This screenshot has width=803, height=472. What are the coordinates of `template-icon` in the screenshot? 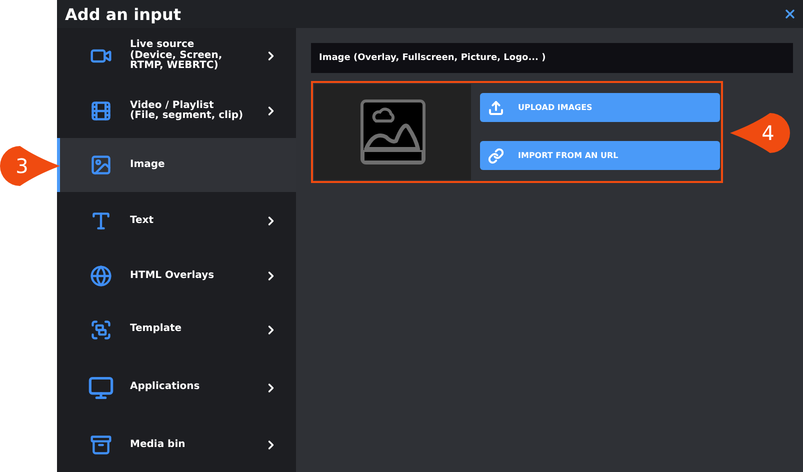 It's located at (101, 329).